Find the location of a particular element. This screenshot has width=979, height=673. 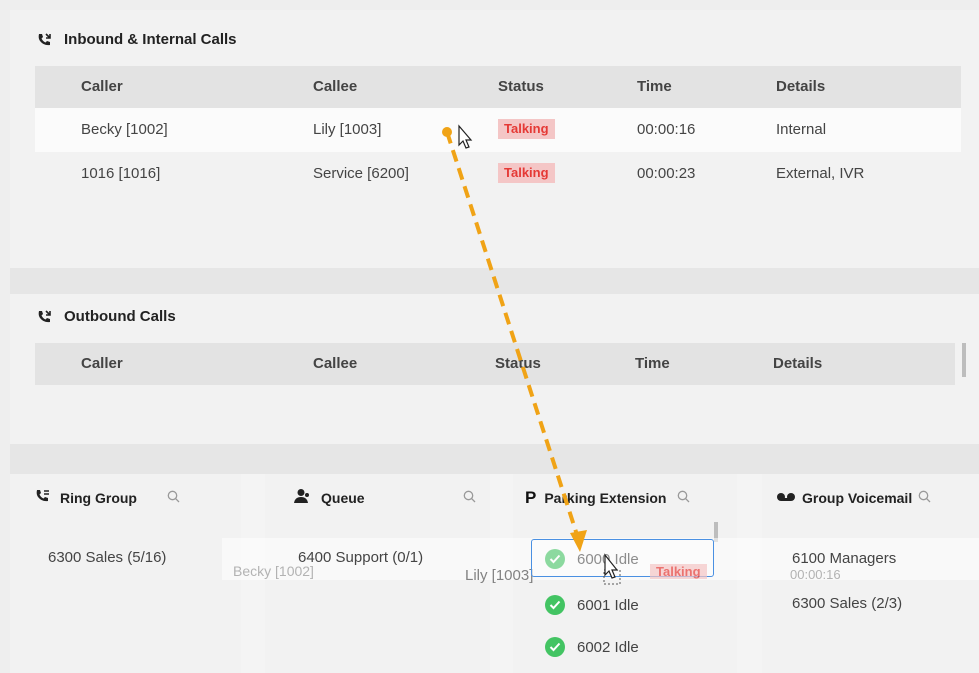

drag-path-arrow is located at coordinates (514, 339).